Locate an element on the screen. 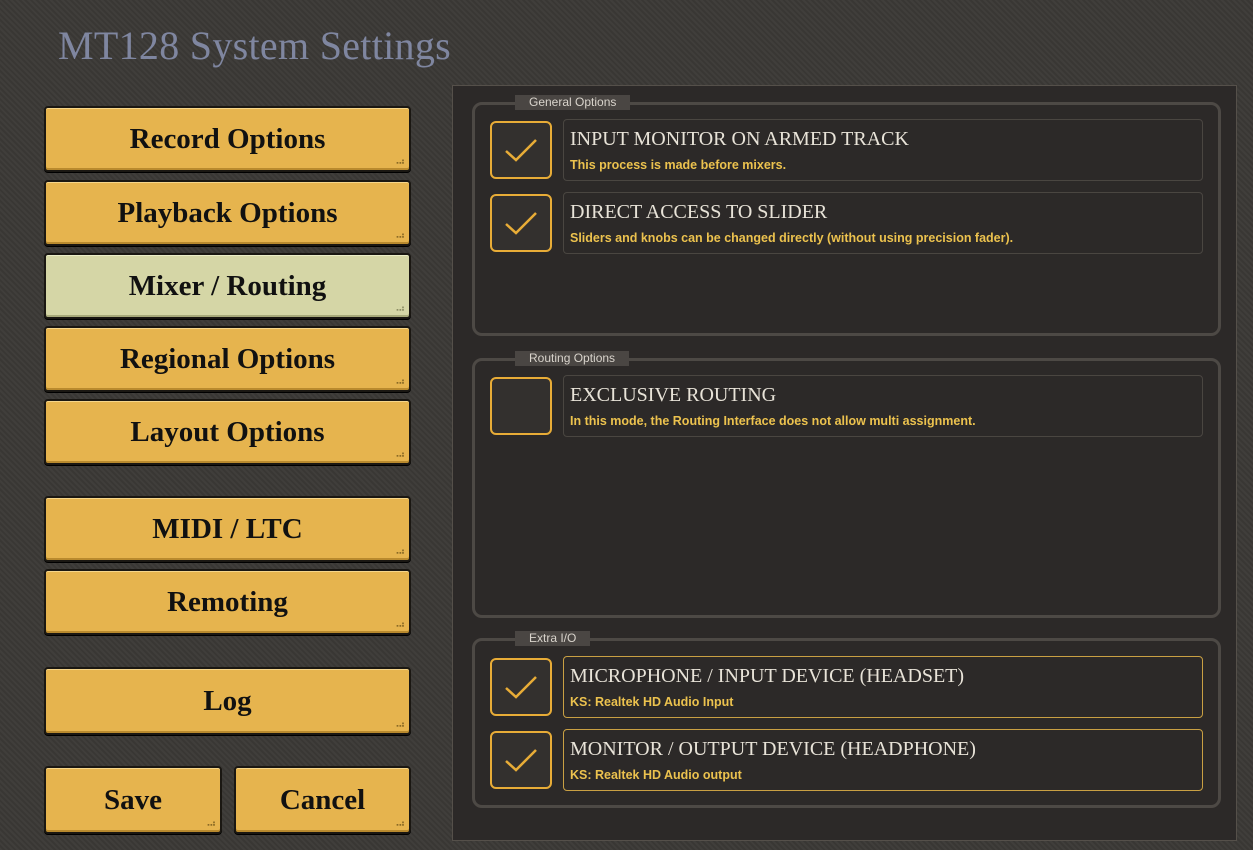 This screenshot has width=1253, height=850. nav-regional-options: Regional Options ⠠⠴ is located at coordinates (227, 359).